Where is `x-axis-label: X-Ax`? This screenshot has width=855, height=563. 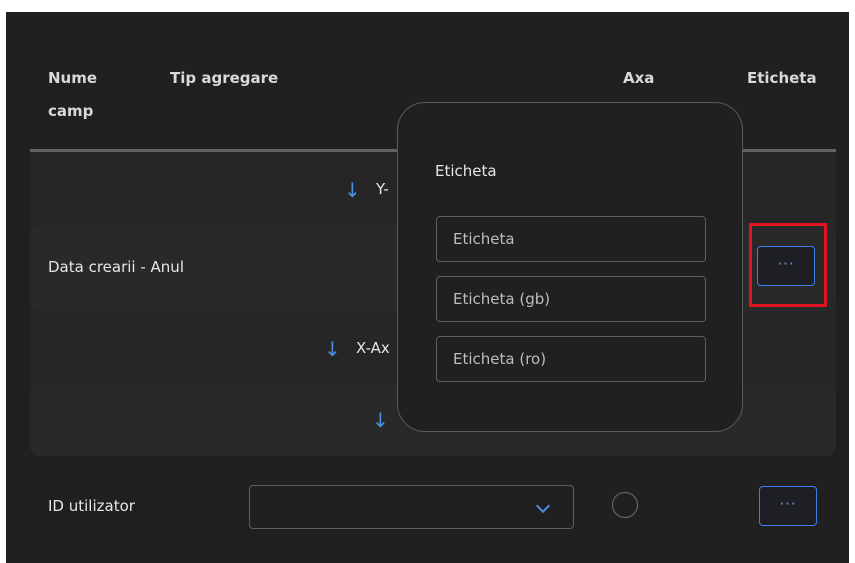 x-axis-label: X-Ax is located at coordinates (373, 348).